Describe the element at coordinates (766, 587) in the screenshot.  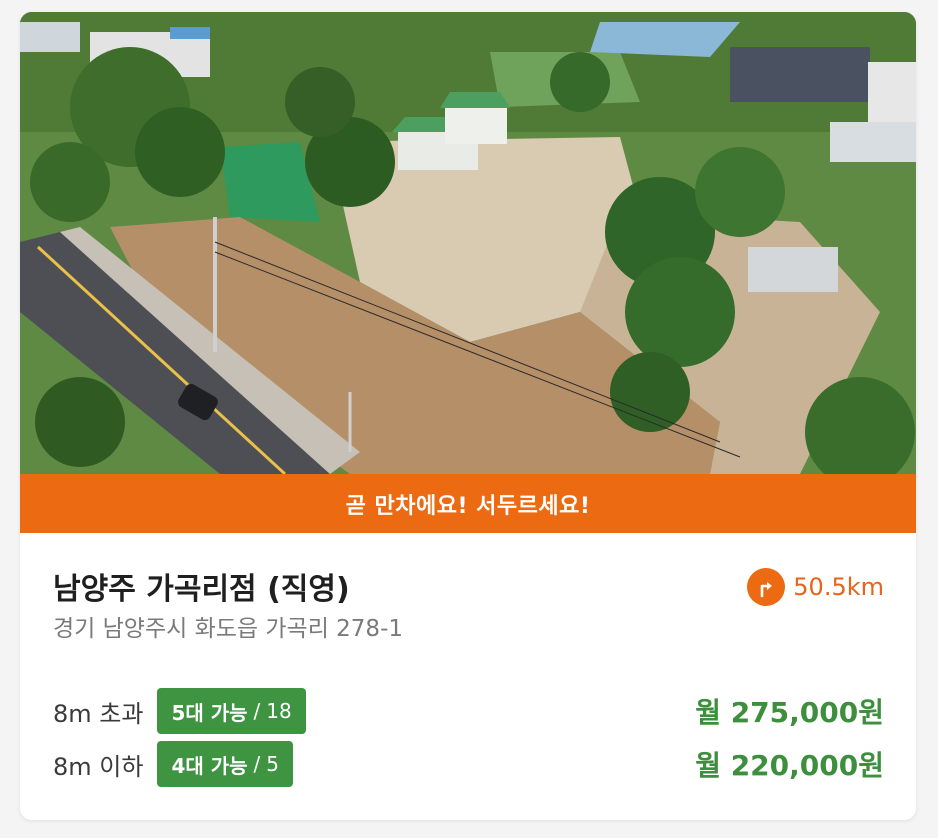
I see `directions-turn-icon` at that location.